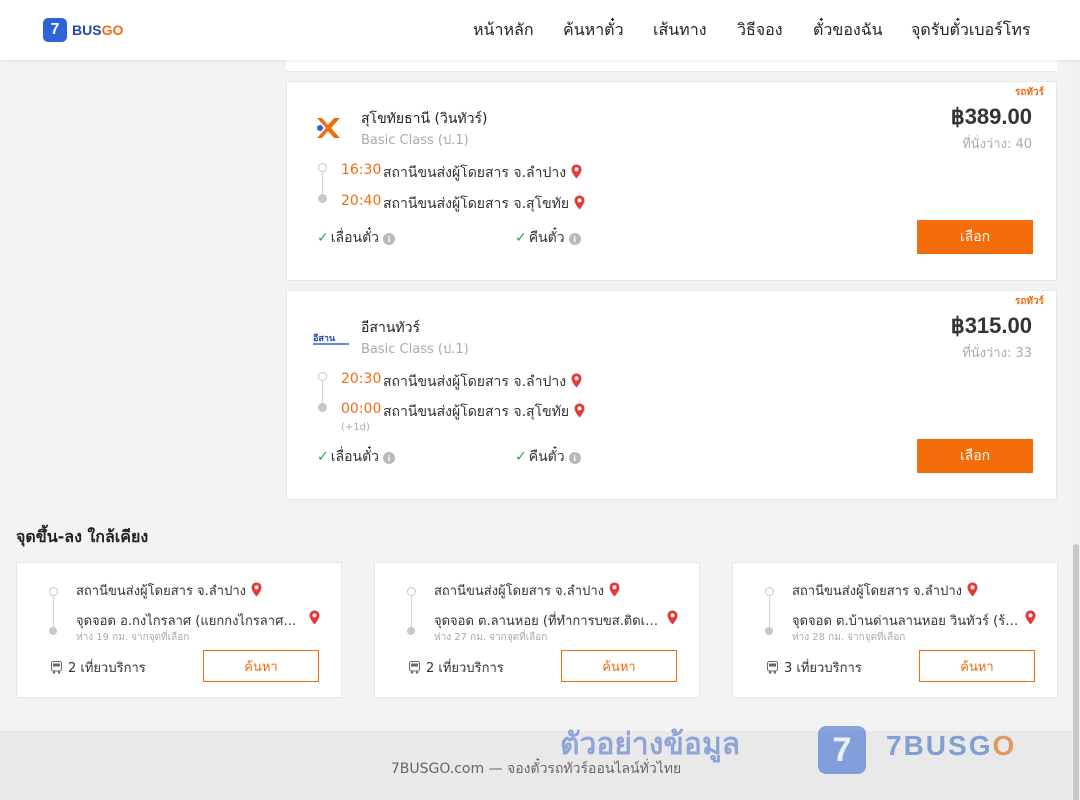 The width and height of the screenshot is (1080, 800). What do you see at coordinates (814, 667) in the screenshot?
I see `nearby-trip-count: 3 เที่ยวบริการ` at bounding box center [814, 667].